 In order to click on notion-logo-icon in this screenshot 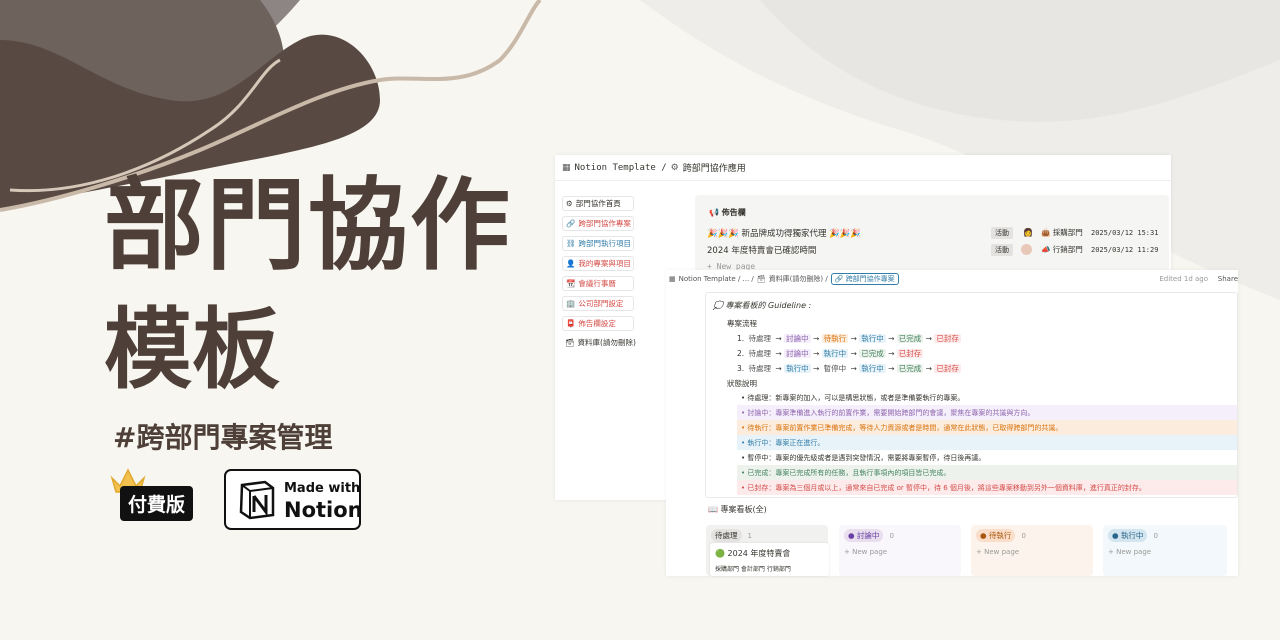, I will do `click(257, 500)`.